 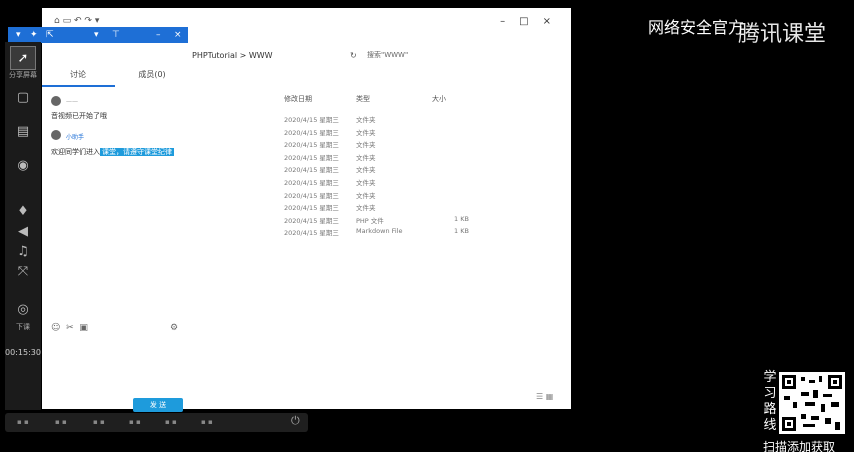 What do you see at coordinates (770, 401) in the screenshot?
I see `promo-vertical-text: 学 习 路 线` at bounding box center [770, 401].